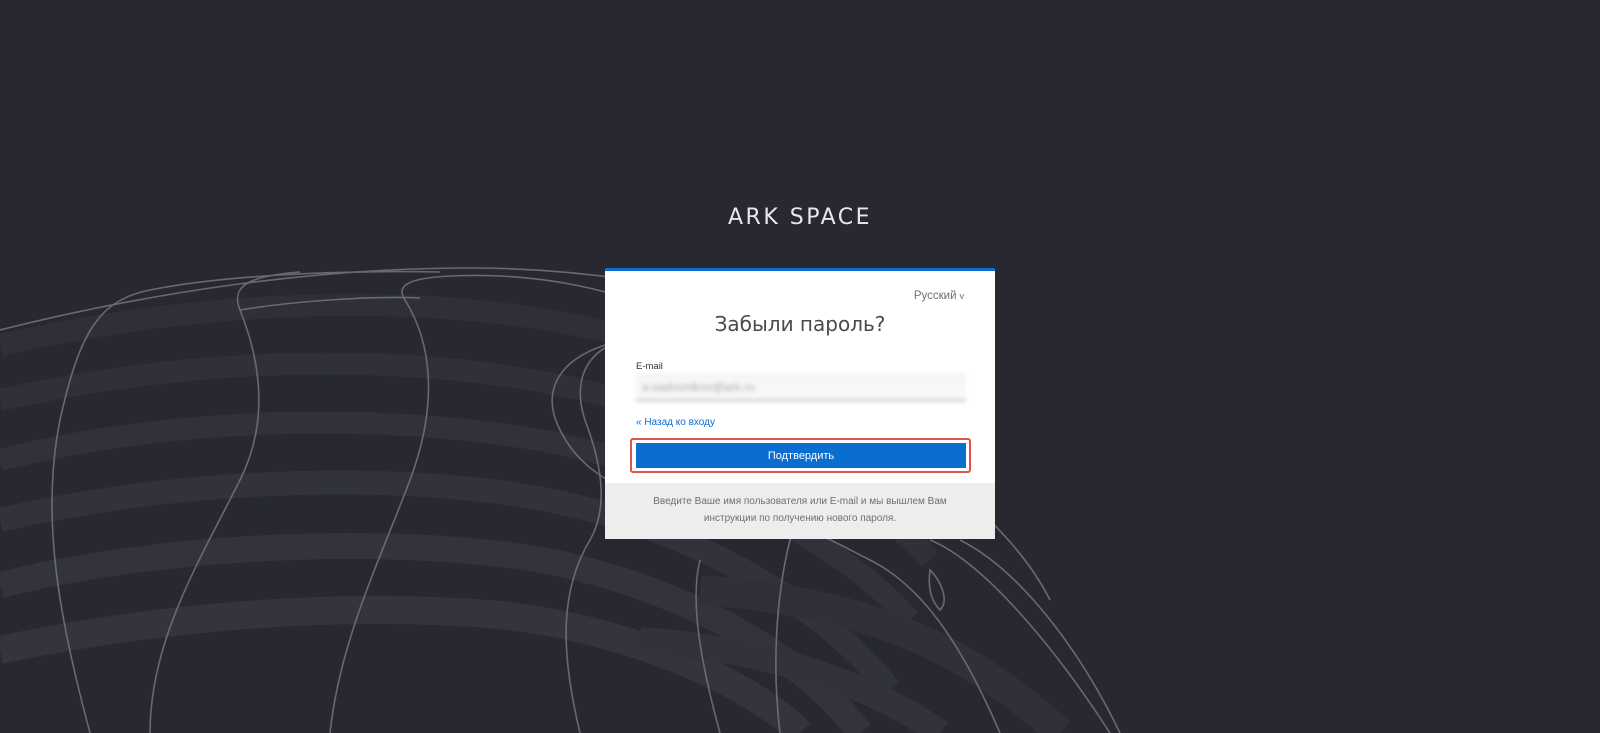 Image resolution: width=1600 pixels, height=733 pixels. I want to click on brand-title: ARK SPACE, so click(799, 217).